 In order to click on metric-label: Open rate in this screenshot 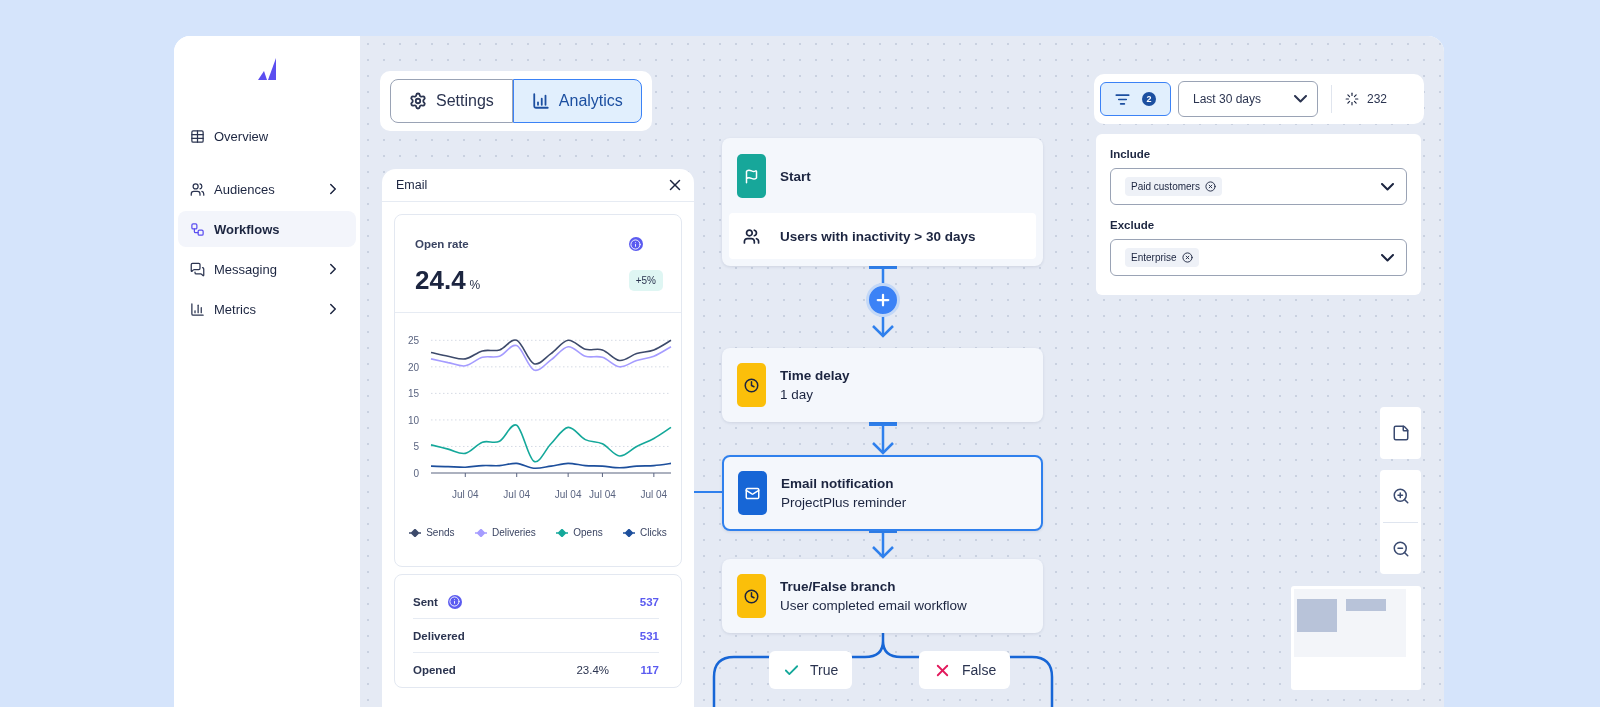, I will do `click(442, 244)`.